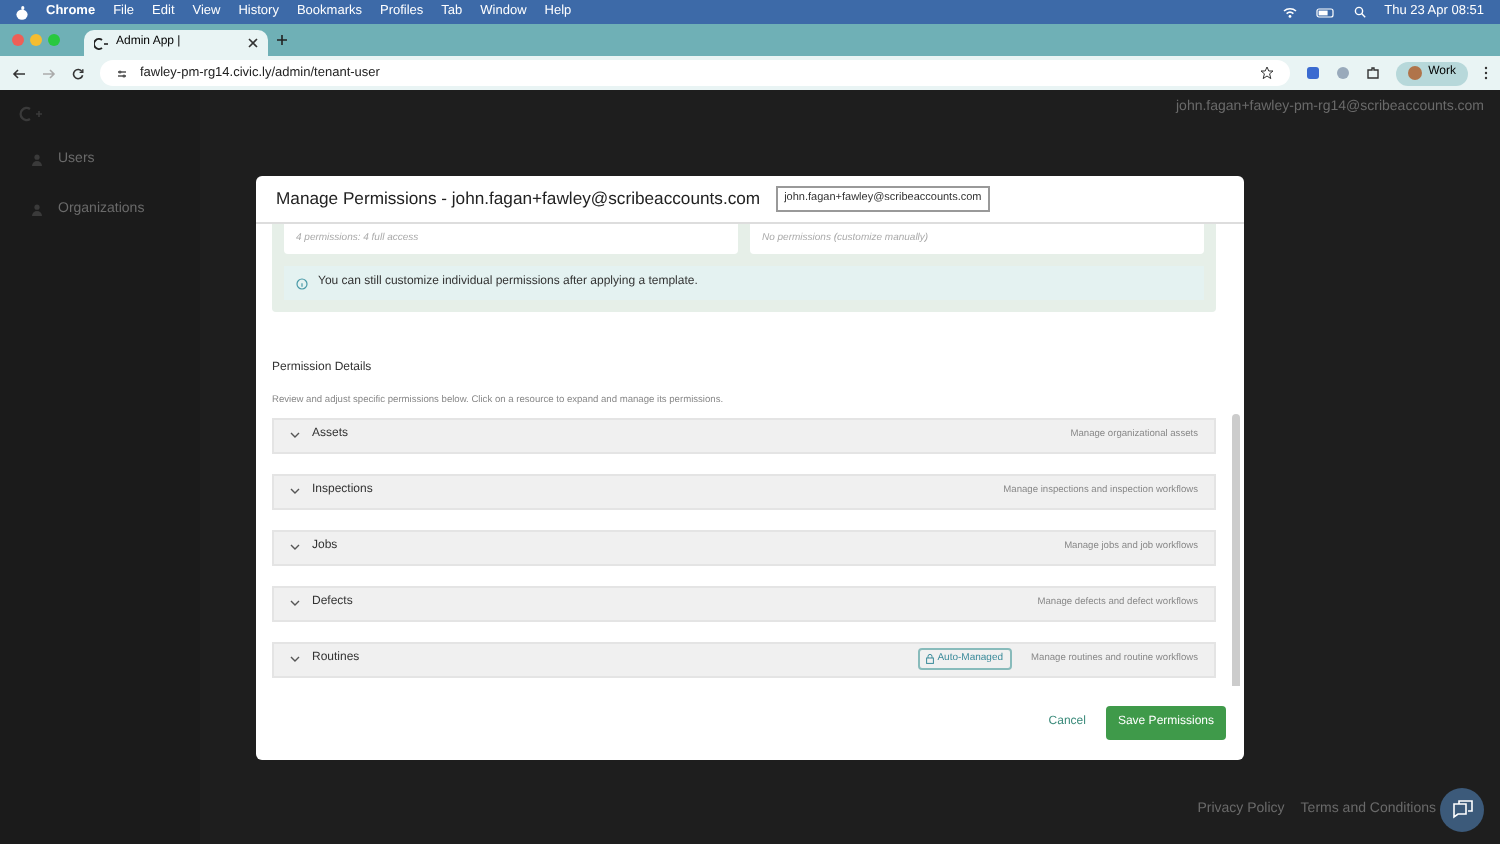 This screenshot has height=844, width=1500. Describe the element at coordinates (1236, 549) in the screenshot. I see `scrollbar` at that location.